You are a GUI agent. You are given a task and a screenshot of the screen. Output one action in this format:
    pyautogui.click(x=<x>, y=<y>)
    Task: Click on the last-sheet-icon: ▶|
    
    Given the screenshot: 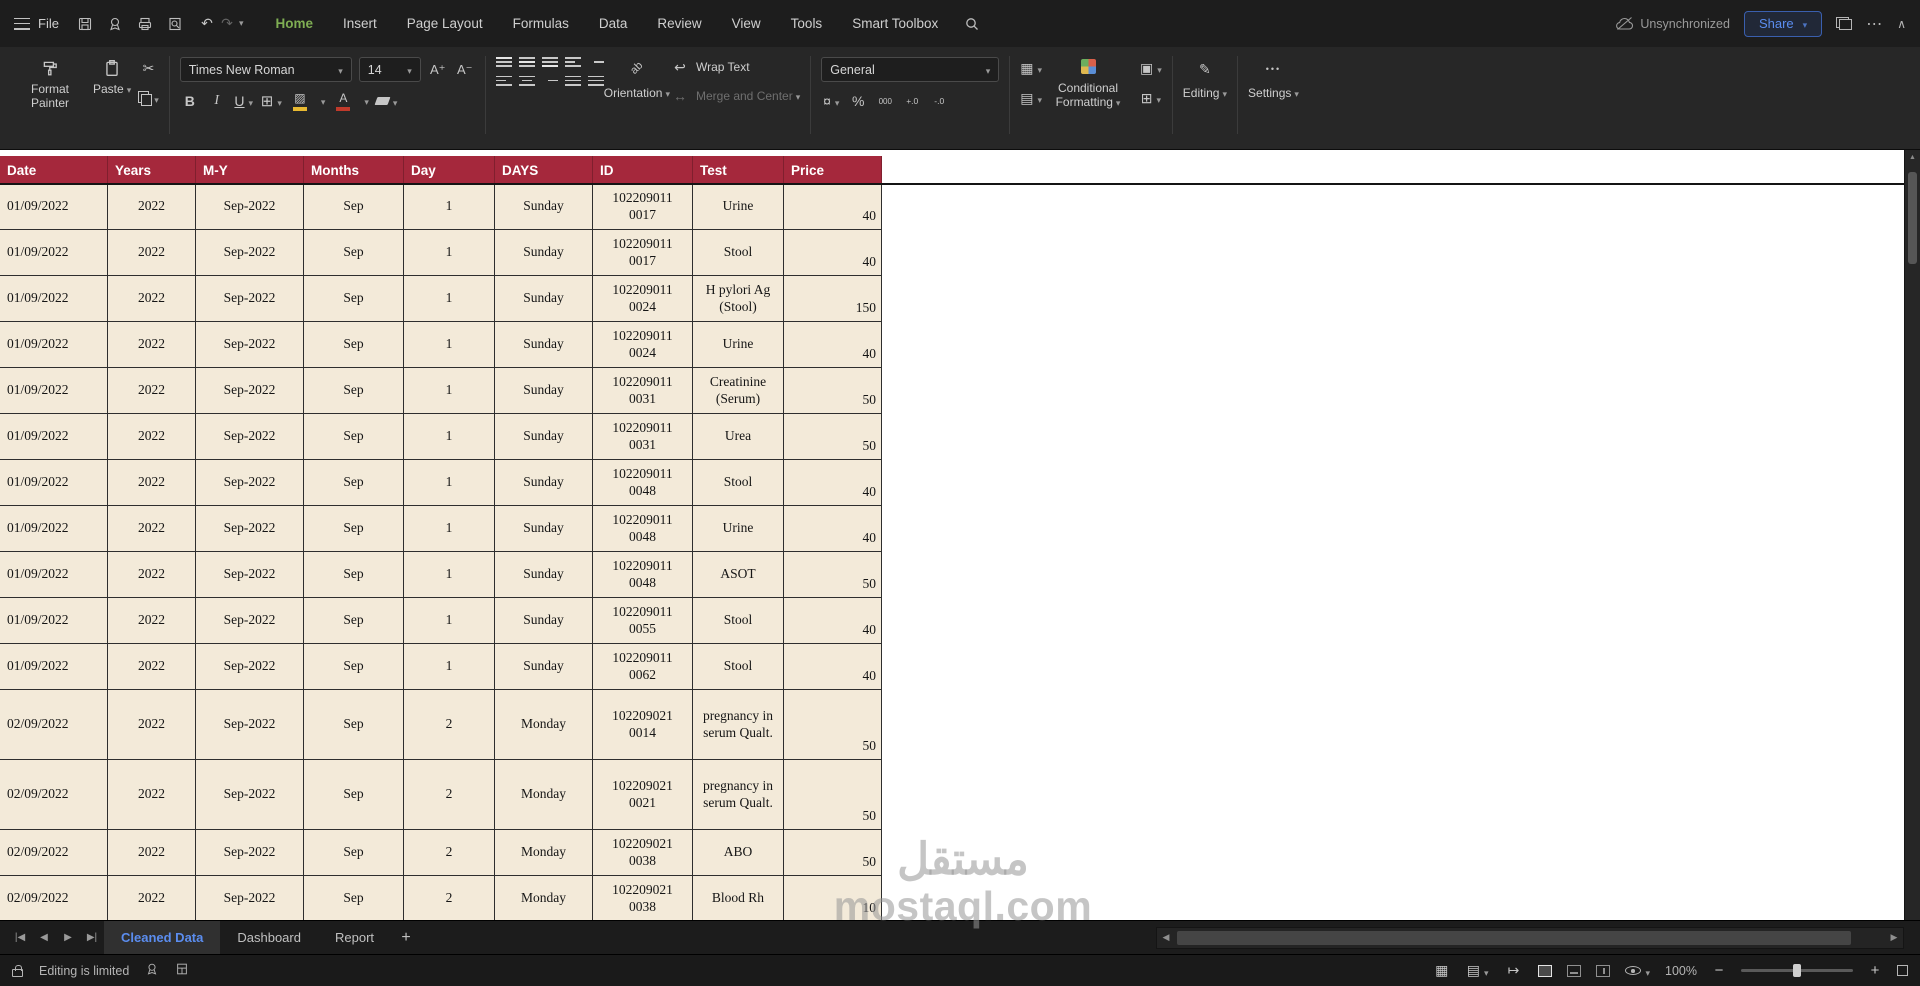 What is the action you would take?
    pyautogui.click(x=92, y=937)
    